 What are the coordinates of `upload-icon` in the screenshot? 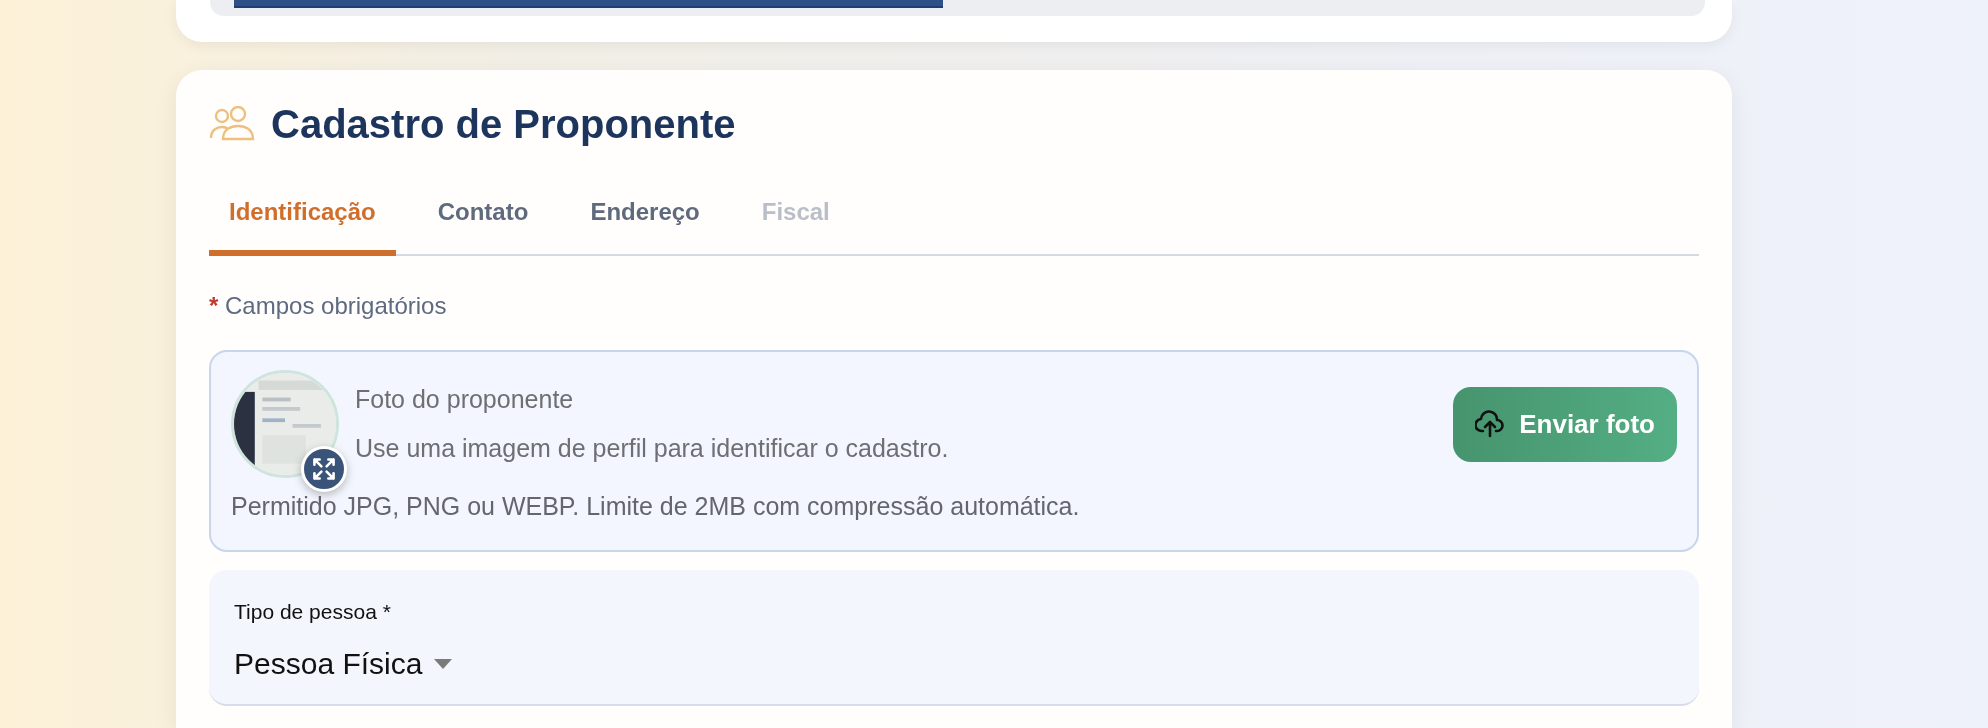 It's located at (1490, 424).